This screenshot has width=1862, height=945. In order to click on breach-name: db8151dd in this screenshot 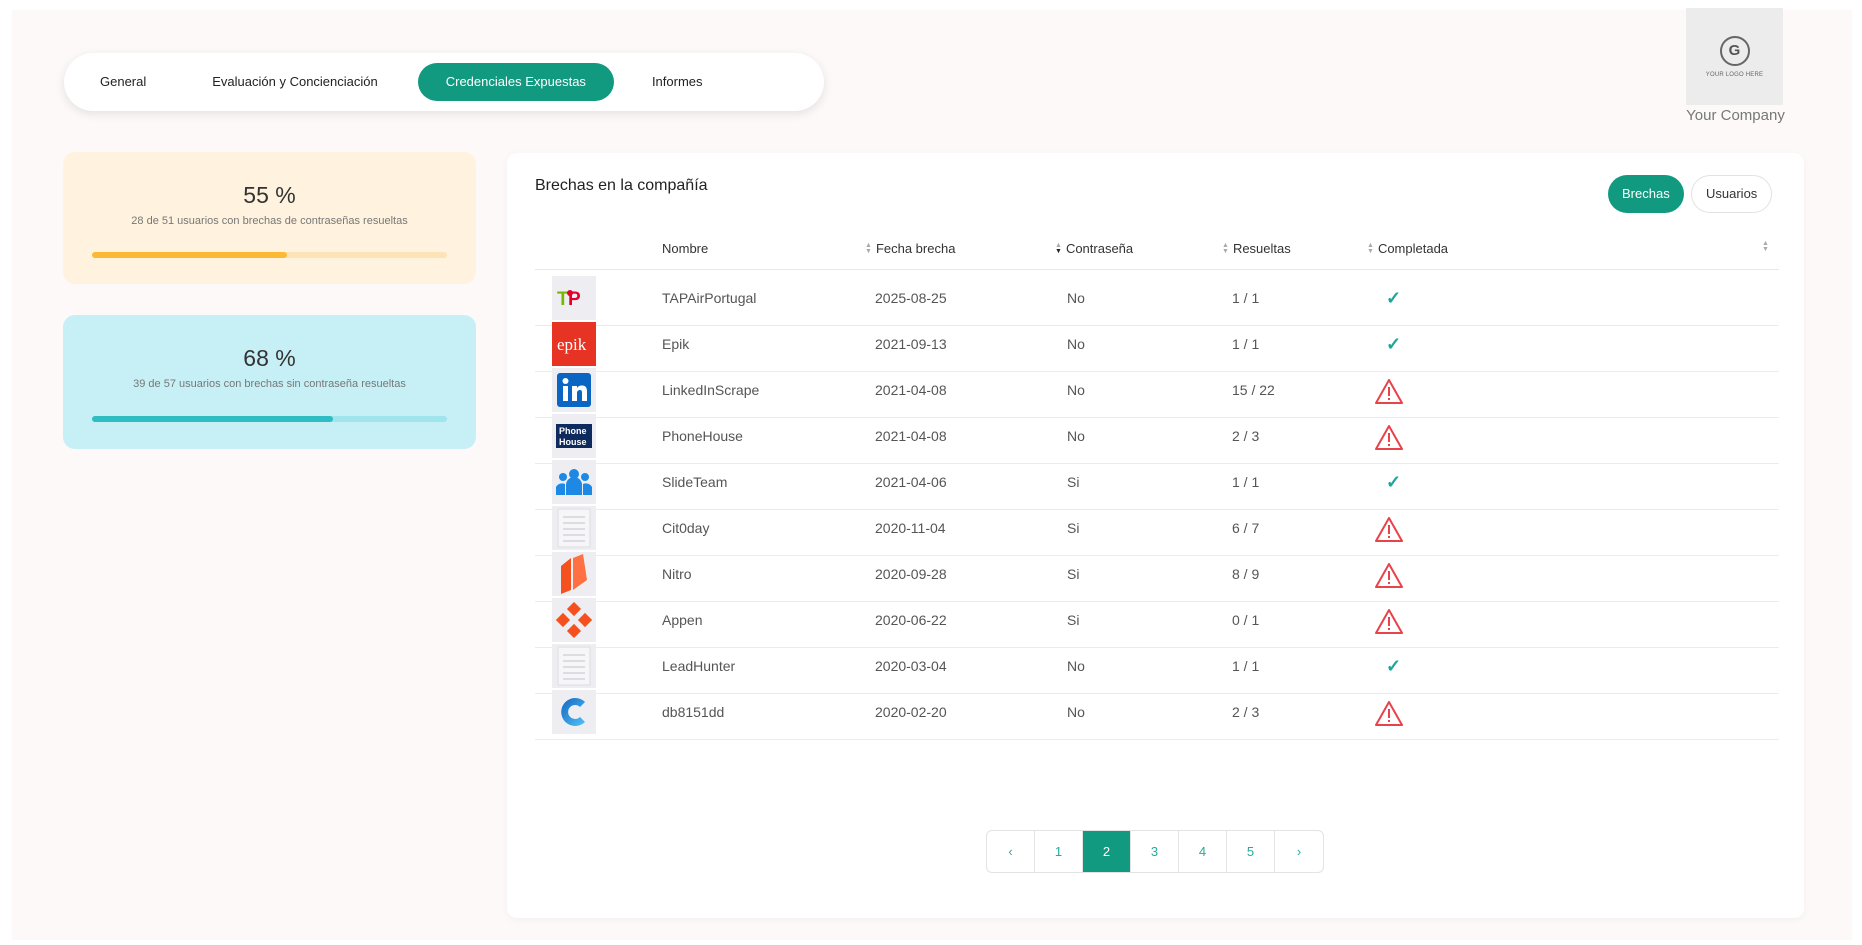, I will do `click(693, 712)`.